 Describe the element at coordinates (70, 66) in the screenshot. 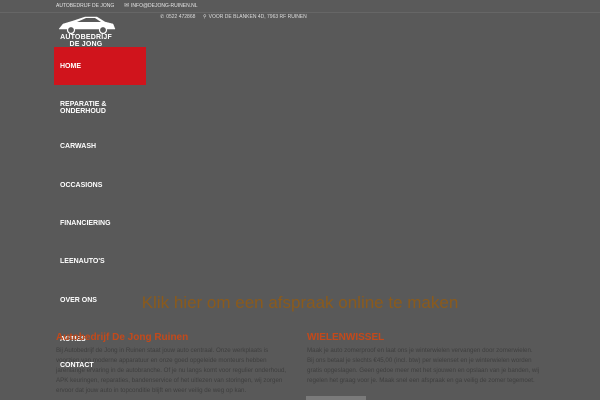

I see `nav-label: HOME` at that location.